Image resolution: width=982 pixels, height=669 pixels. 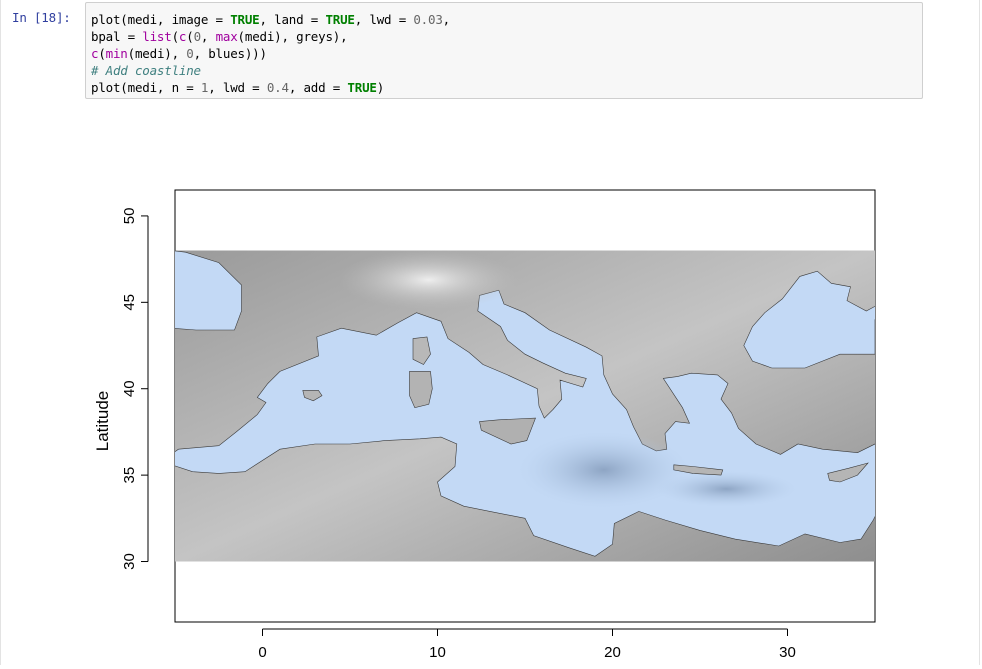 I want to click on x-tick-label: 10, so click(x=437, y=652).